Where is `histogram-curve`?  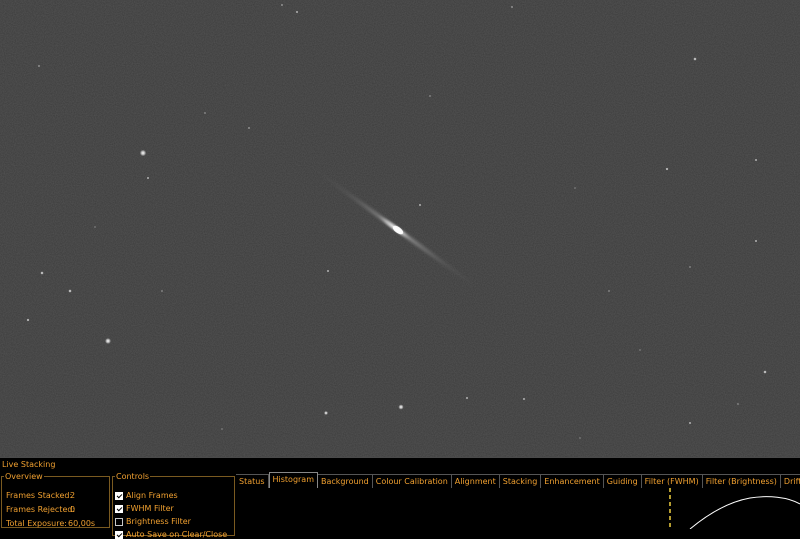
histogram-curve is located at coordinates (744, 512).